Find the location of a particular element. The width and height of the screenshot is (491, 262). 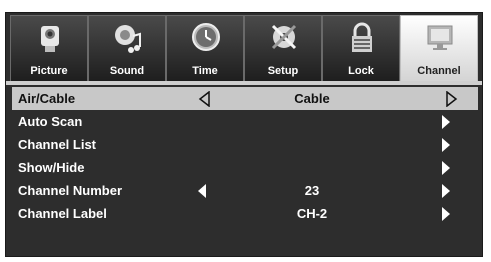

menu-item-label: Auto Scan is located at coordinates (50, 121).